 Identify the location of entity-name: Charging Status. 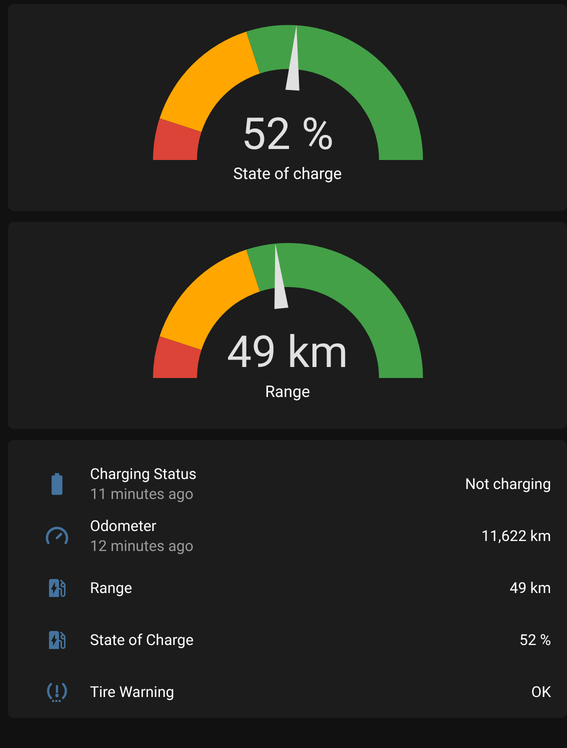
(278, 474).